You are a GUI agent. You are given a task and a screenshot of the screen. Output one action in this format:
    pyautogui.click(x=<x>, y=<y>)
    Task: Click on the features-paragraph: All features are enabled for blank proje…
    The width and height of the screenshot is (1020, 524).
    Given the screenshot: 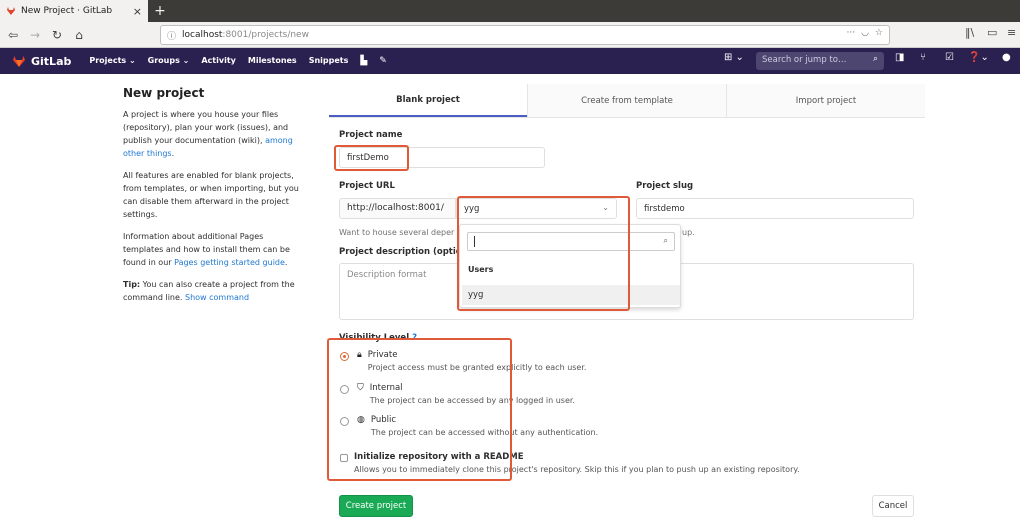 What is the action you would take?
    pyautogui.click(x=211, y=195)
    